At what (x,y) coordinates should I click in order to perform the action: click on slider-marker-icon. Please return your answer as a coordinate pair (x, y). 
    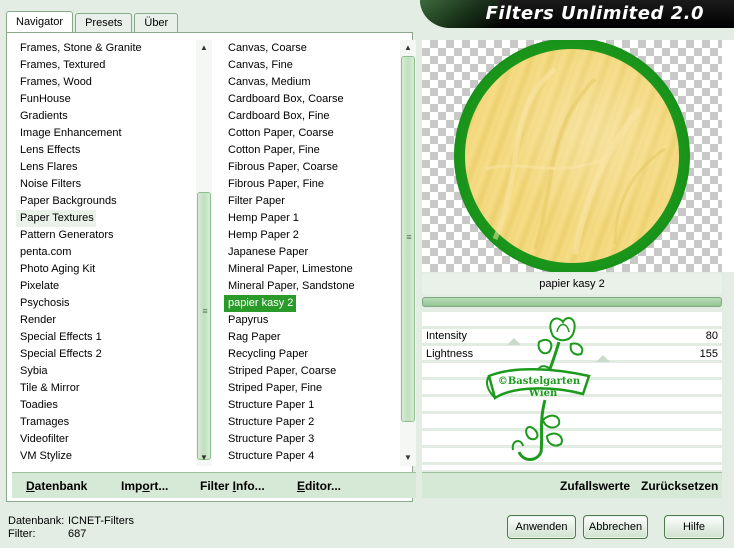
    Looking at the image, I should click on (603, 358).